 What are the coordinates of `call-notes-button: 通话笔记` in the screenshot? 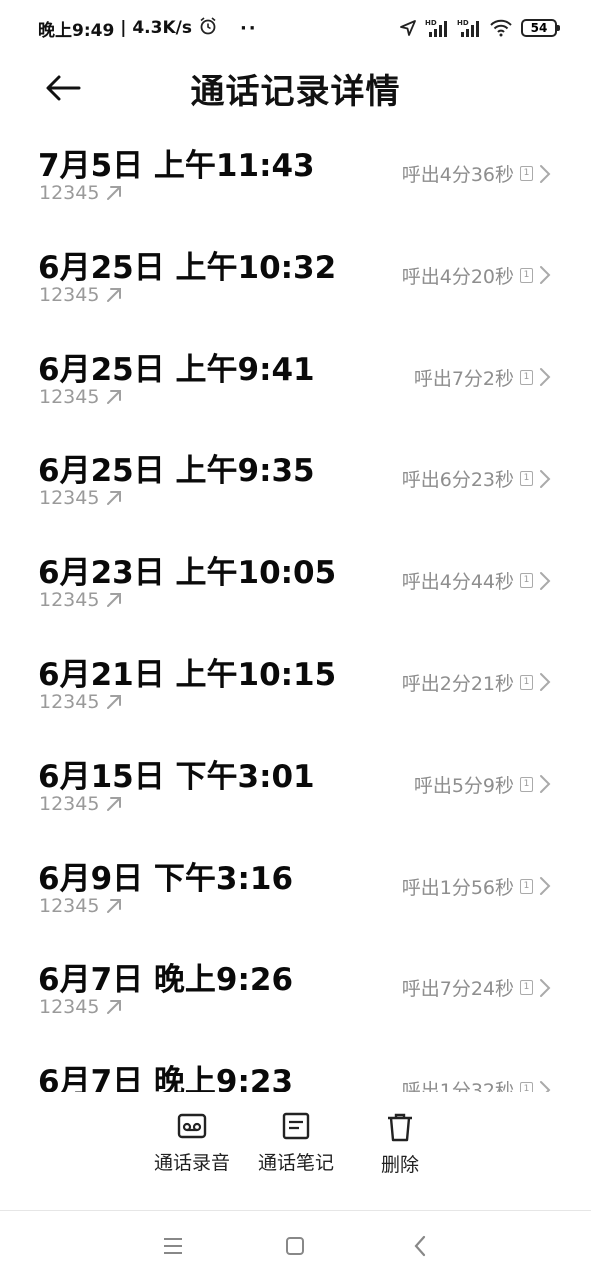 It's located at (296, 1143).